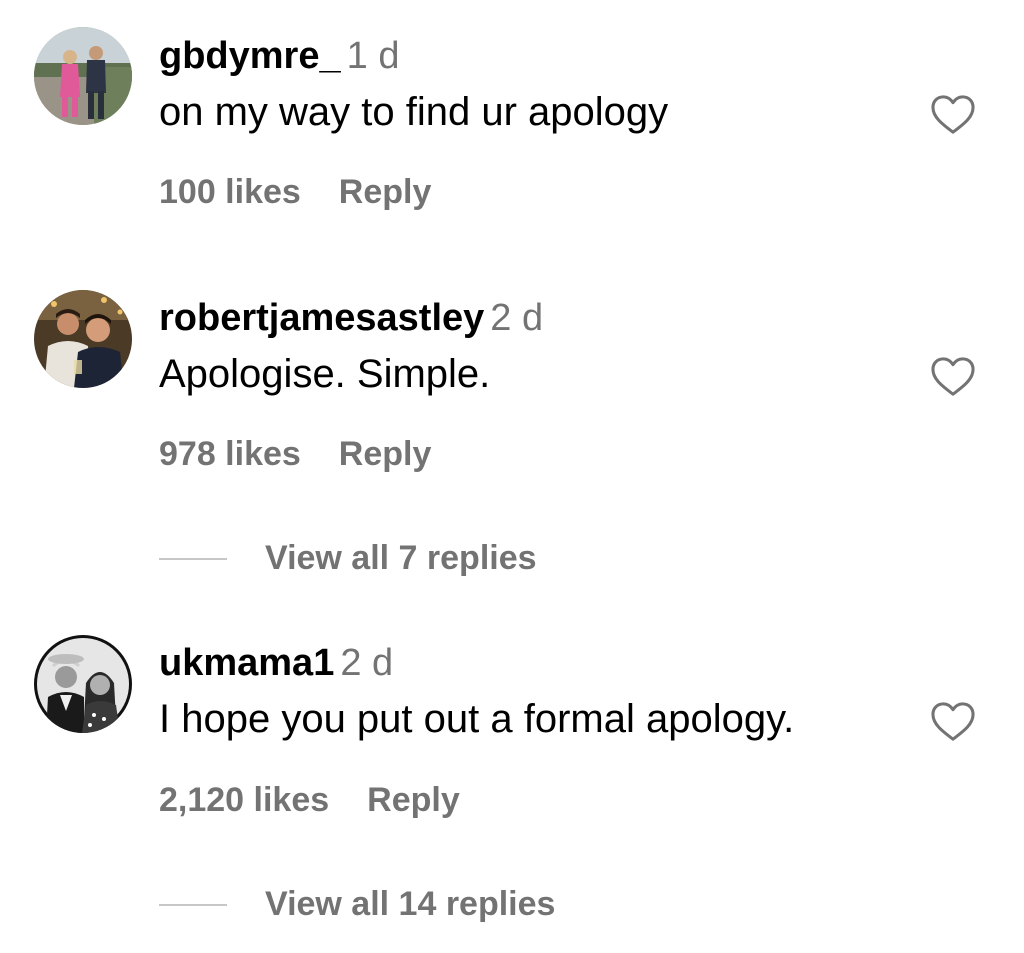  Describe the element at coordinates (373, 56) in the screenshot. I see `timestamp: 1 d` at that location.